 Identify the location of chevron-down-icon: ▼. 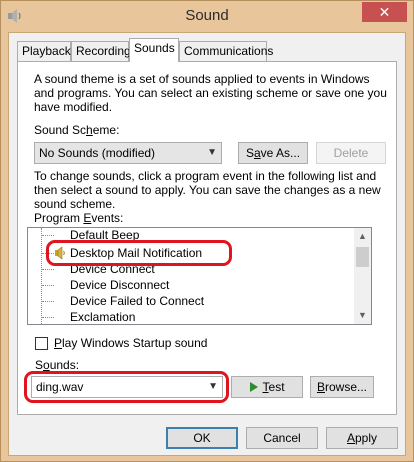
(212, 152).